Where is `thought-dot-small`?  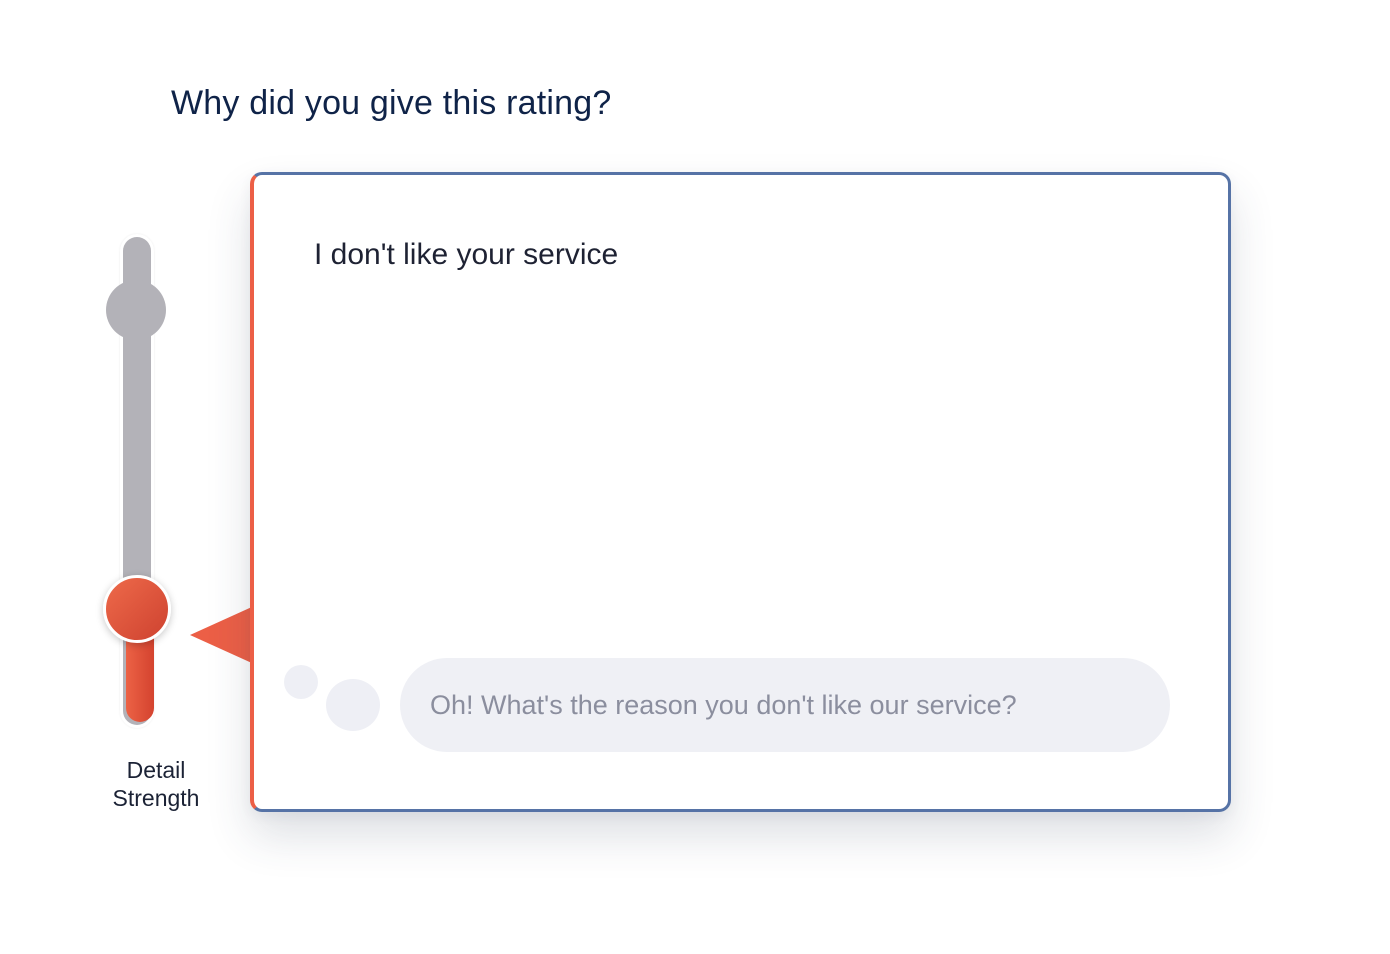 thought-dot-small is located at coordinates (301, 682).